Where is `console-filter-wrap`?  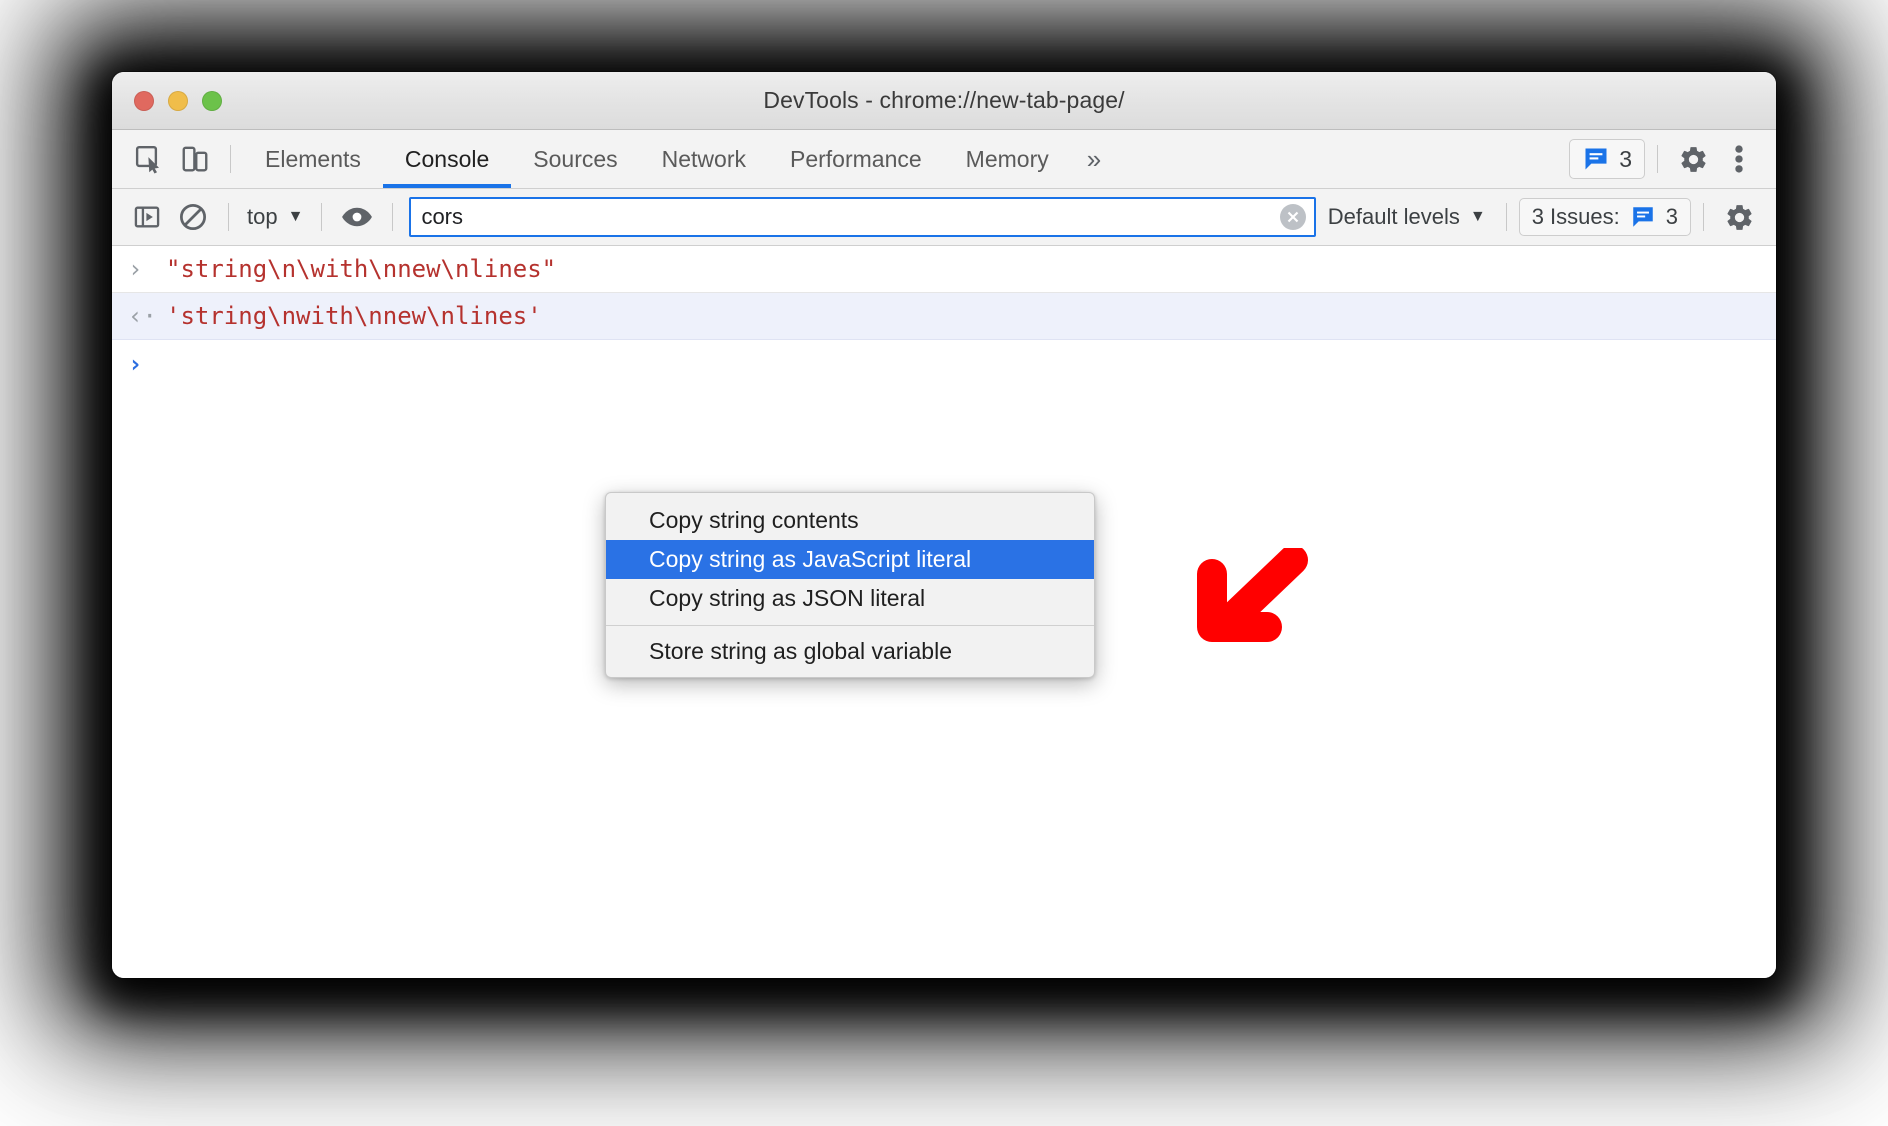 console-filter-wrap is located at coordinates (862, 217).